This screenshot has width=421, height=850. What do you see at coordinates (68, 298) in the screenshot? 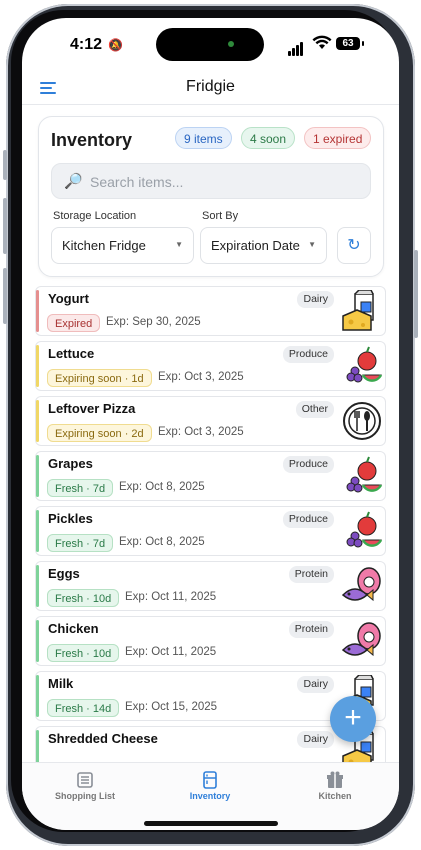
I see `item-name: Yogurt` at bounding box center [68, 298].